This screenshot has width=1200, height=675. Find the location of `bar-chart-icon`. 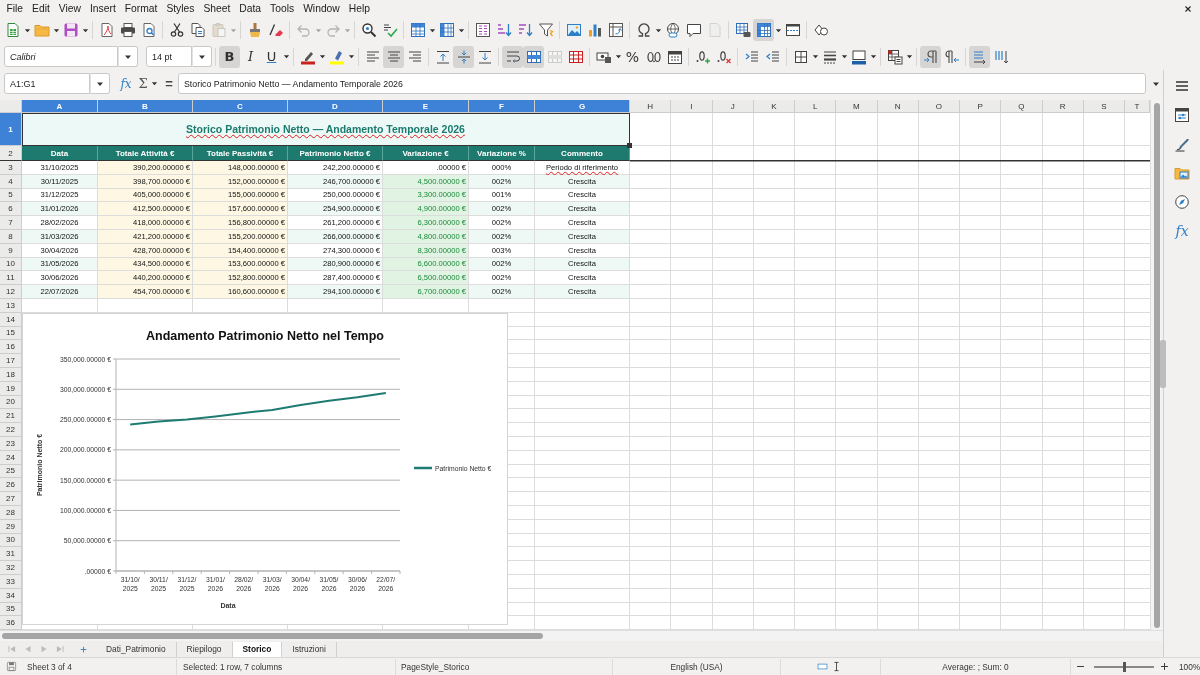

bar-chart-icon is located at coordinates (594, 30).